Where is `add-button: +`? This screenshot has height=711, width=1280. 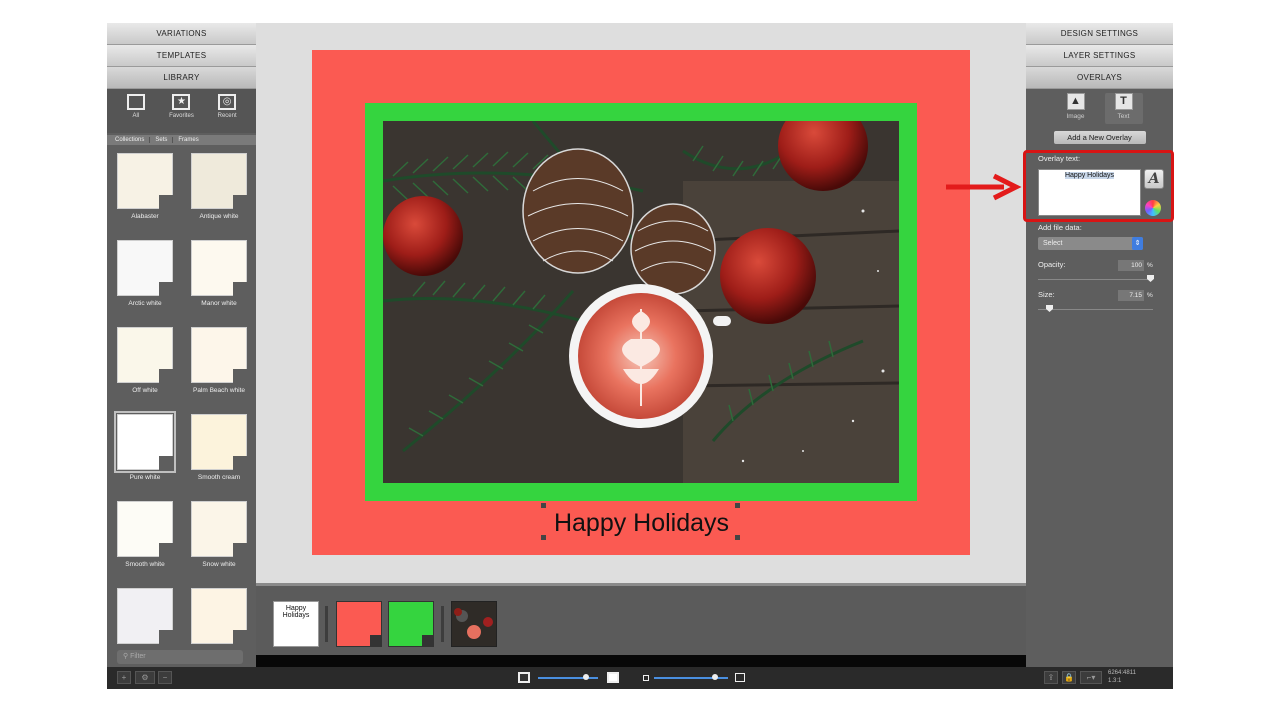
add-button: + is located at coordinates (124, 677).